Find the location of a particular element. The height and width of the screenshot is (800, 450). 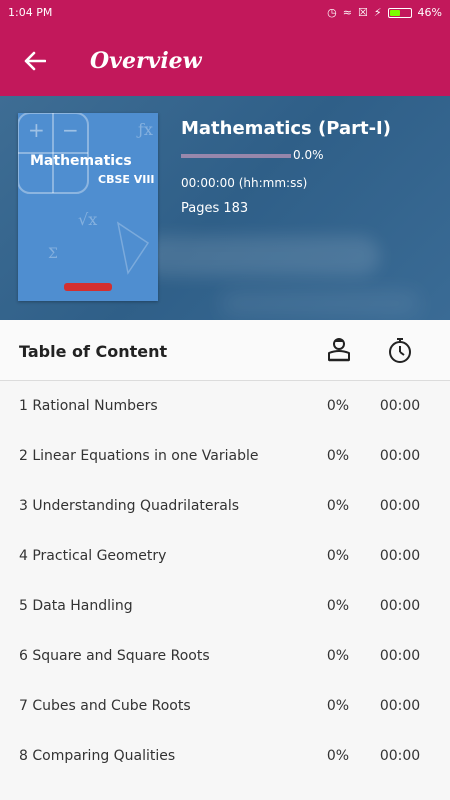

page-title: Overview is located at coordinates (146, 60).